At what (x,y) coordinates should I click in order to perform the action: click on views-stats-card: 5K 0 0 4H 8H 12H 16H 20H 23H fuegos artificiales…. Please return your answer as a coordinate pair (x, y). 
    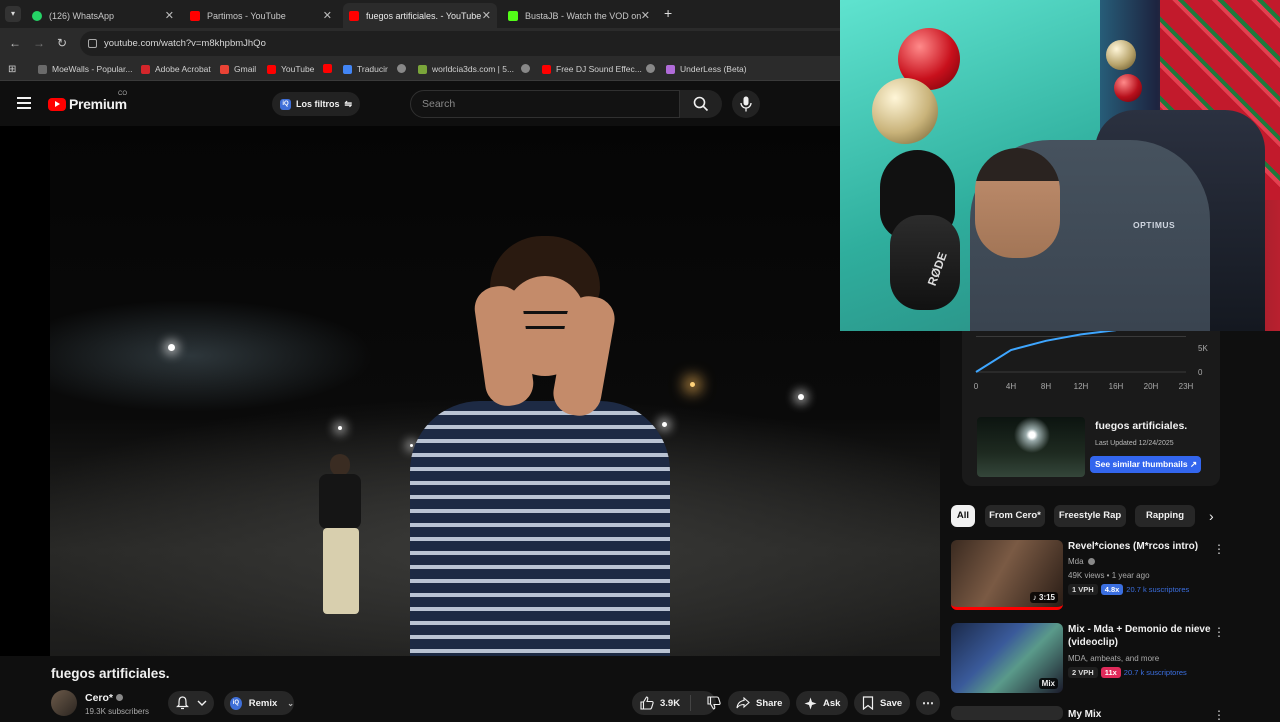
    Looking at the image, I should click on (1091, 408).